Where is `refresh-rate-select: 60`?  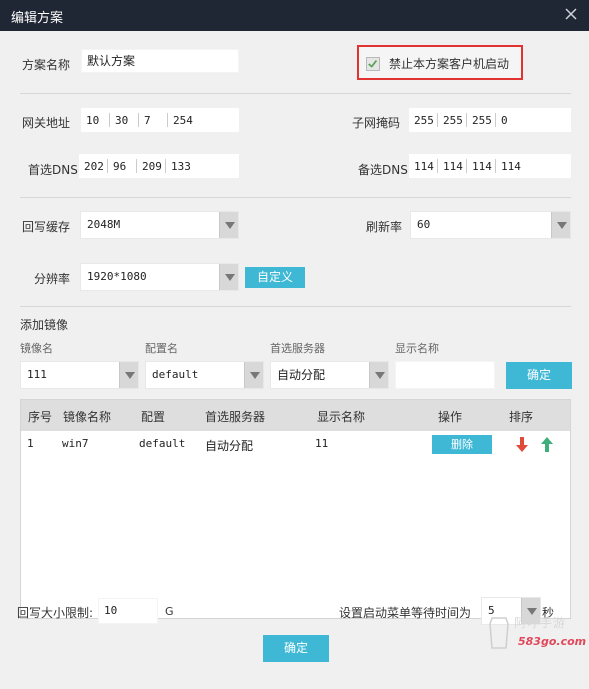 refresh-rate-select: 60 is located at coordinates (490, 225).